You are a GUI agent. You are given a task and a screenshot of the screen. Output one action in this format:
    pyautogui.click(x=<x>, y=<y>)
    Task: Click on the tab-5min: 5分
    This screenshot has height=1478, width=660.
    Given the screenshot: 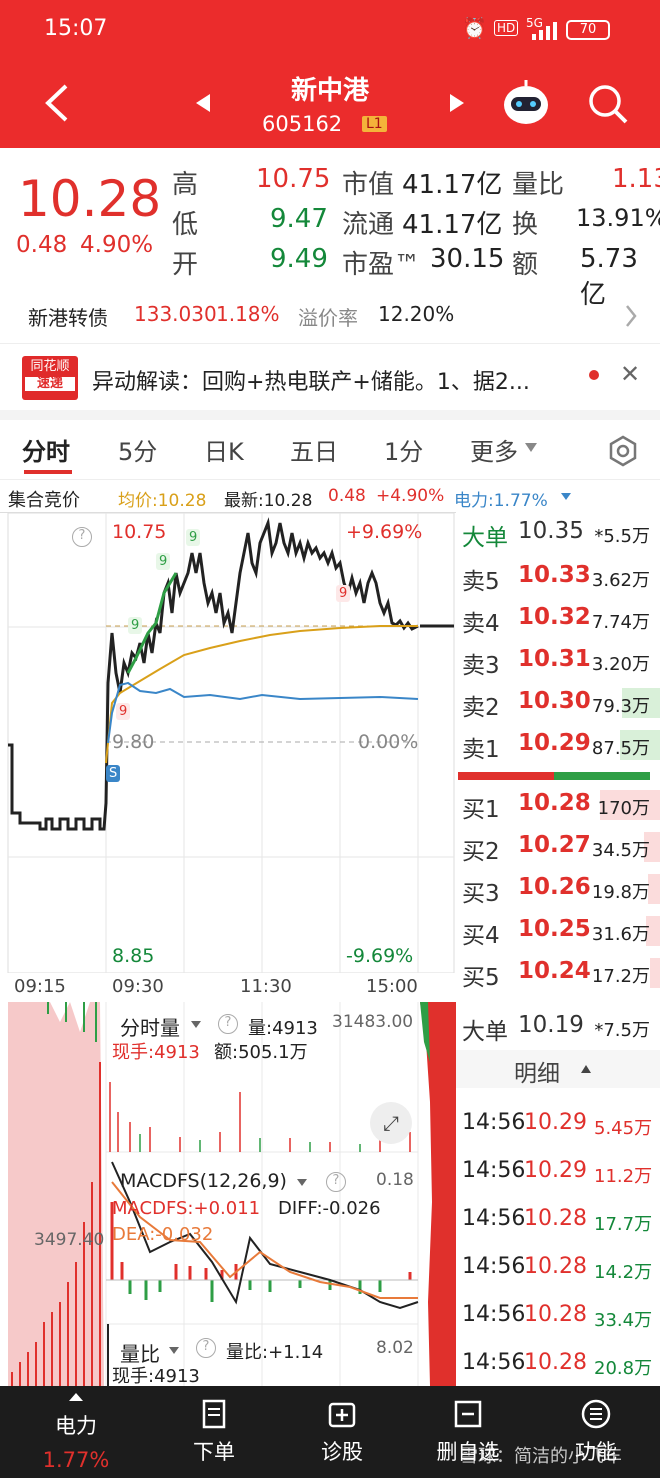 What is the action you would take?
    pyautogui.click(x=137, y=449)
    